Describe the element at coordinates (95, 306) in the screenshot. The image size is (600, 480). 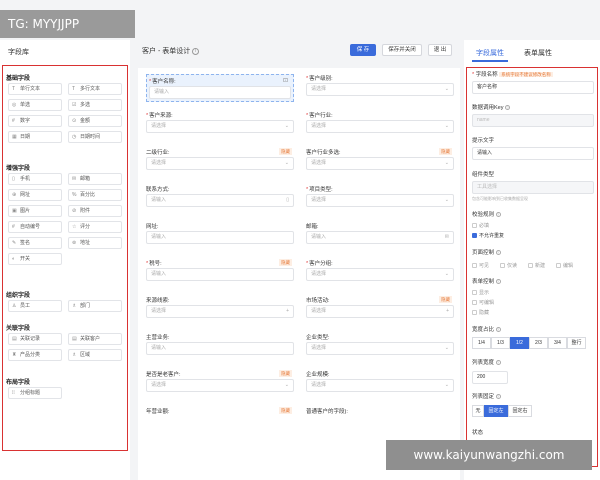
I see `field-library-item: ♗ 部门` at that location.